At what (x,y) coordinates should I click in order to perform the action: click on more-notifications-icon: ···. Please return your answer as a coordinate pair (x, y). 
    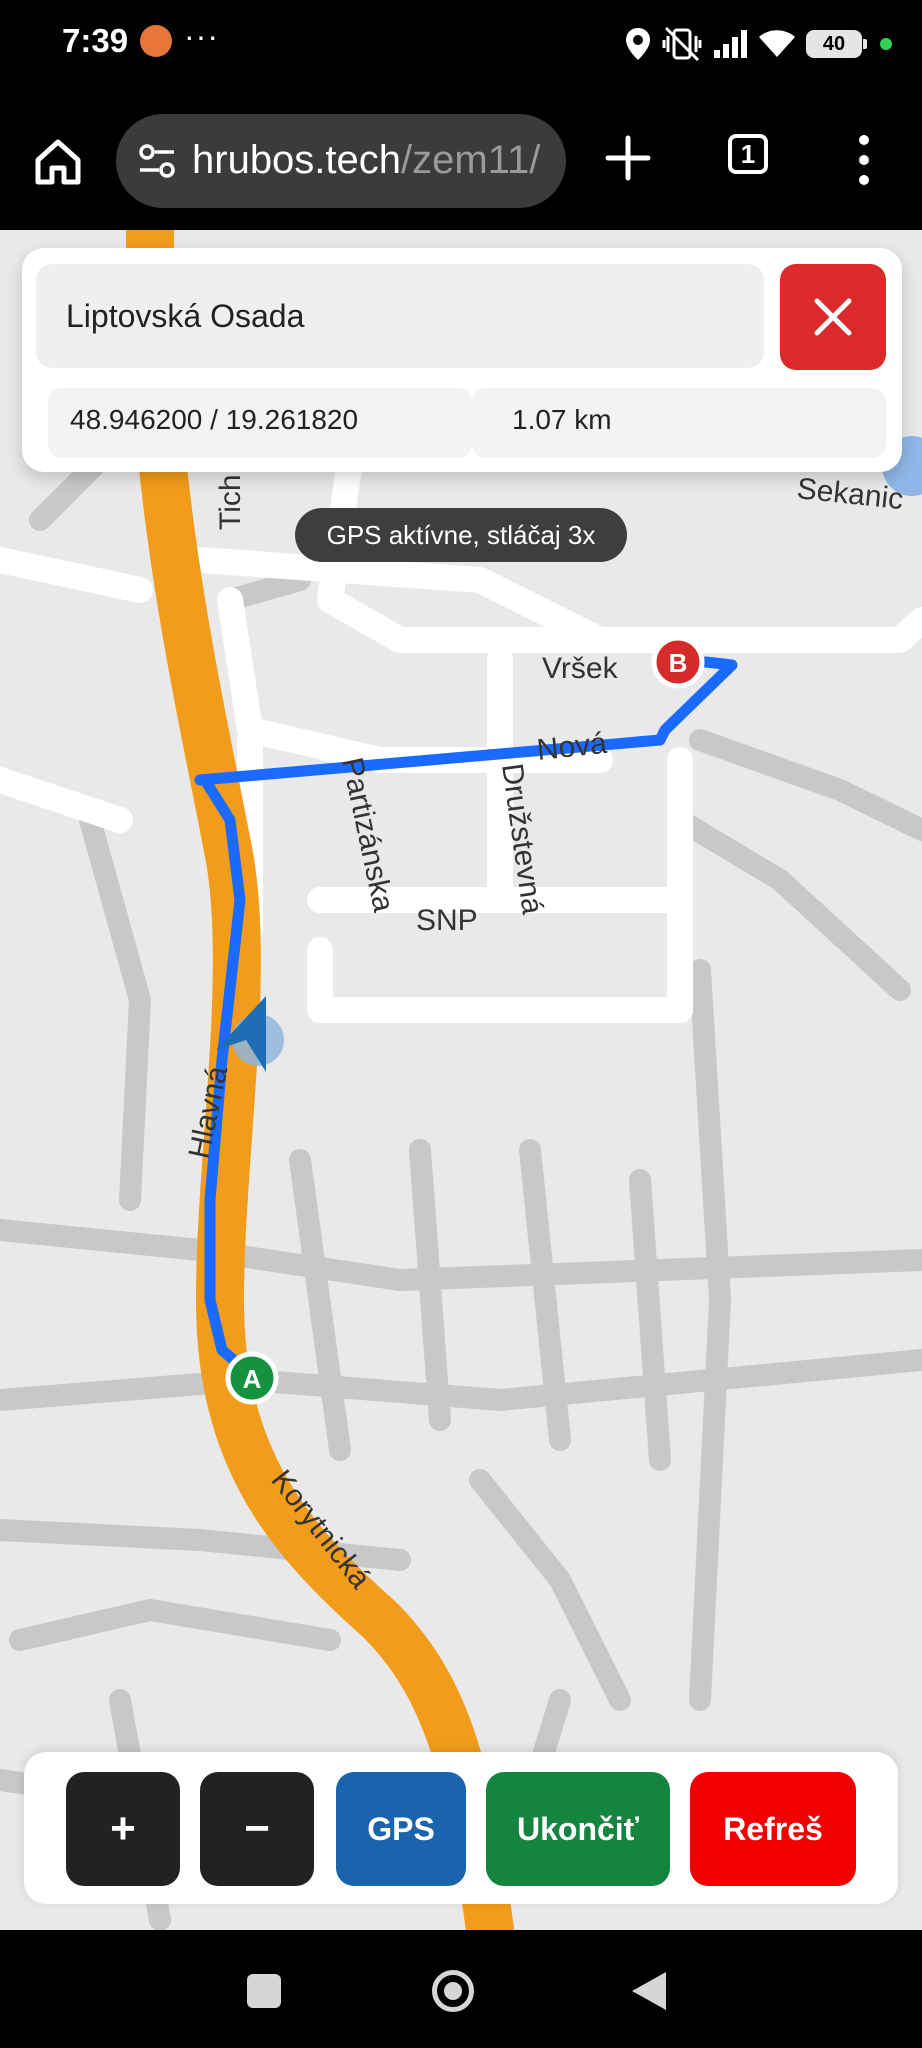
    Looking at the image, I should click on (201, 36).